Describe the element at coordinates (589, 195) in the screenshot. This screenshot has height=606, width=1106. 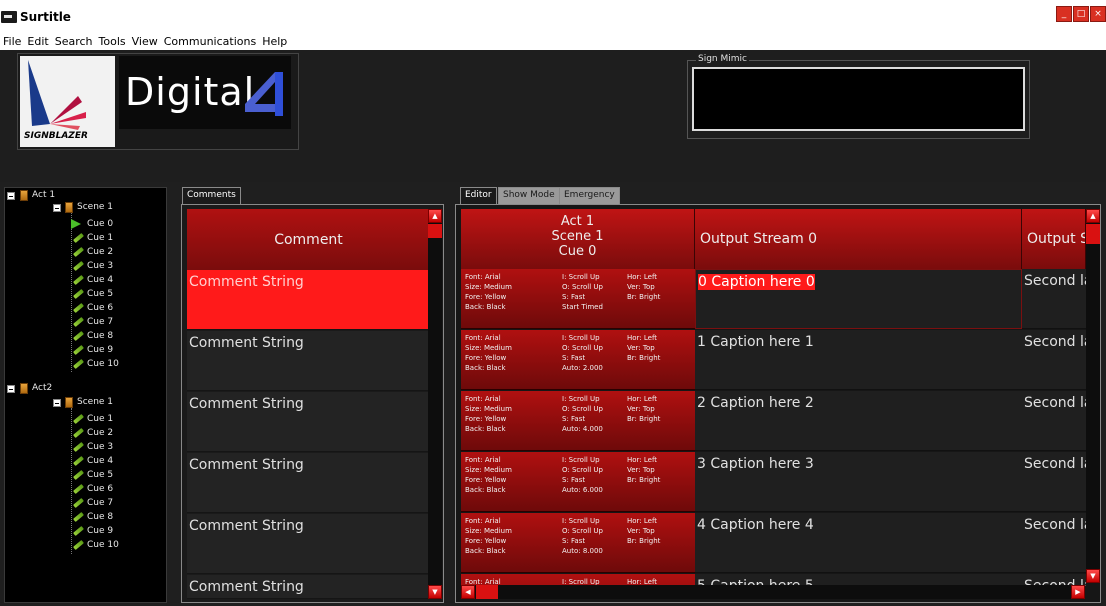
I see `tab-emergency: Emergency` at that location.